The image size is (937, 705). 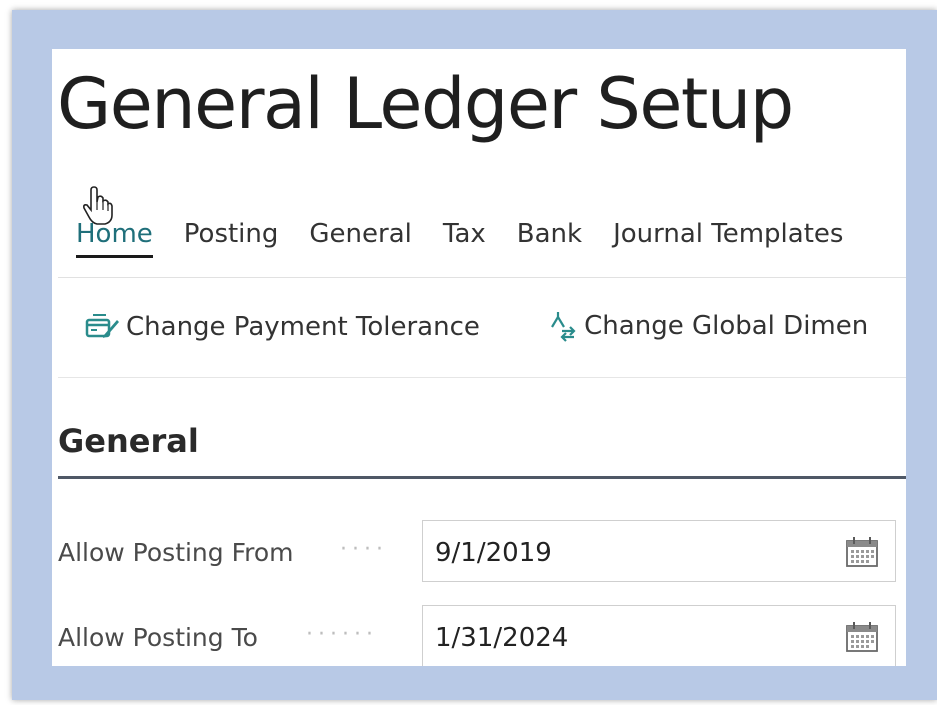 What do you see at coordinates (482, 477) in the screenshot?
I see `section-underline` at bounding box center [482, 477].